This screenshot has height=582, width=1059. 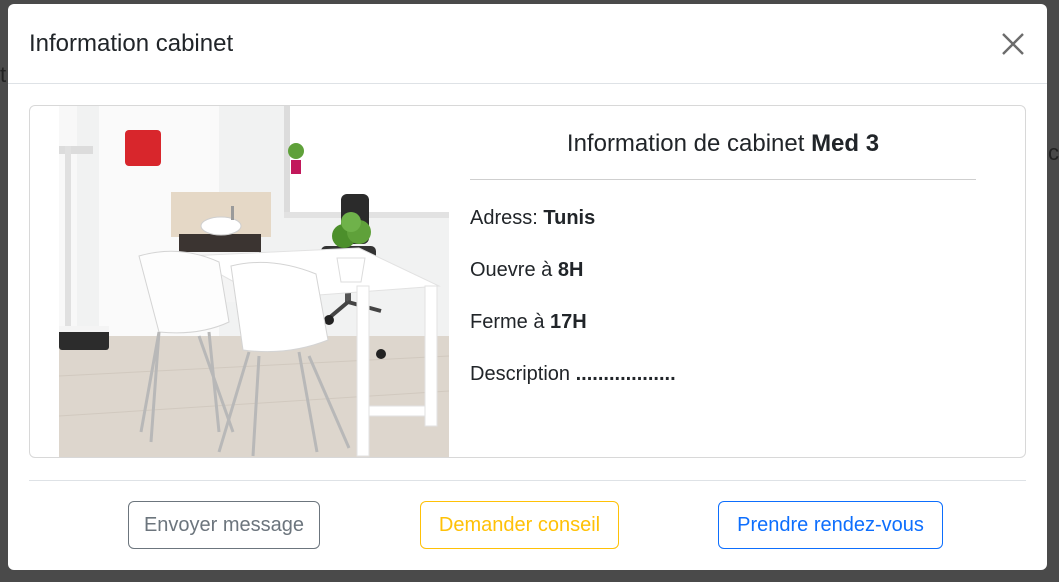 I want to click on address-row: Adress: Tunis, so click(x=532, y=218).